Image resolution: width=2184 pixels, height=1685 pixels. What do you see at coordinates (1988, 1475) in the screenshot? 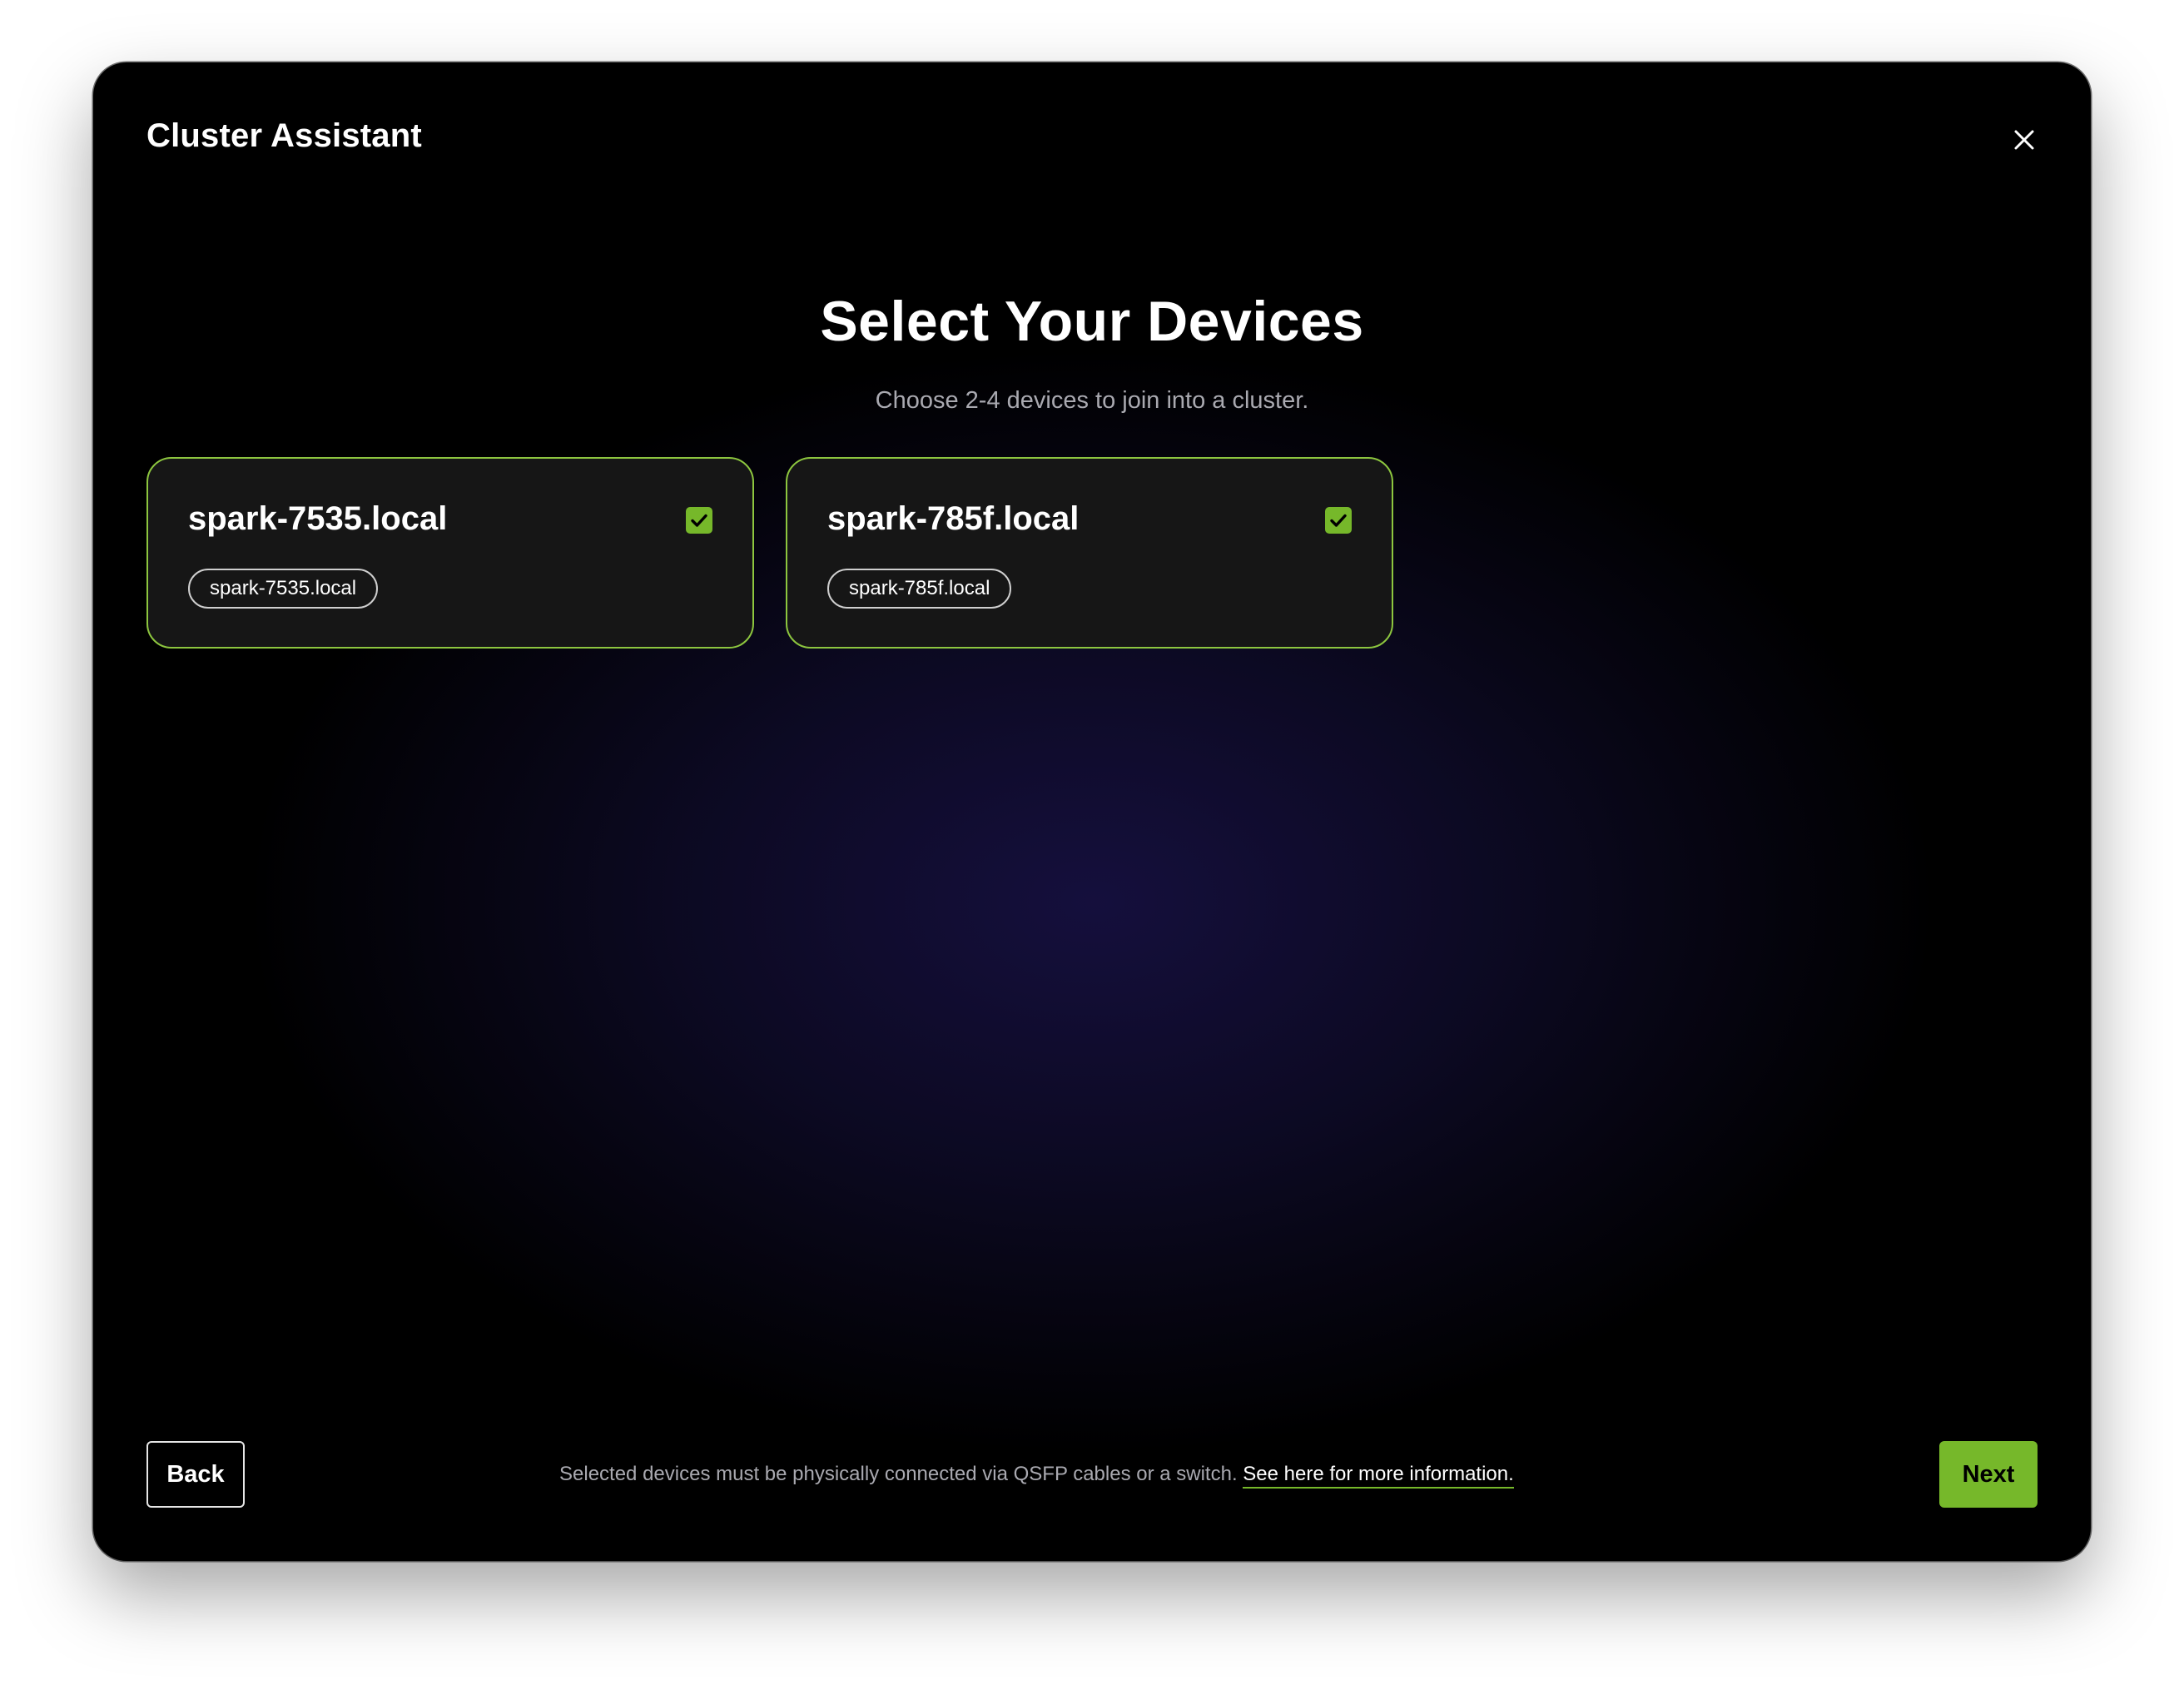
I see `next-button: Next` at bounding box center [1988, 1475].